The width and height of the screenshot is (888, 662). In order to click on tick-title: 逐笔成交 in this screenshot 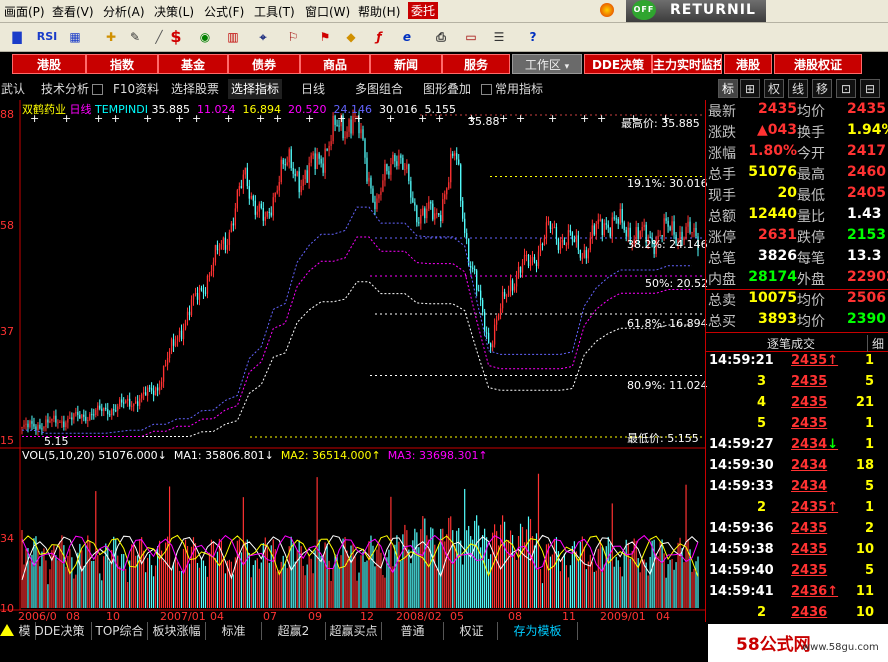, I will do `click(791, 343)`.